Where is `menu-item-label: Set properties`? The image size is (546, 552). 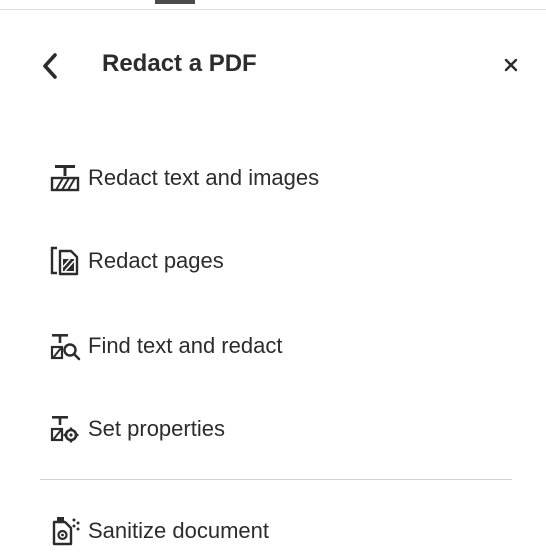 menu-item-label: Set properties is located at coordinates (156, 428).